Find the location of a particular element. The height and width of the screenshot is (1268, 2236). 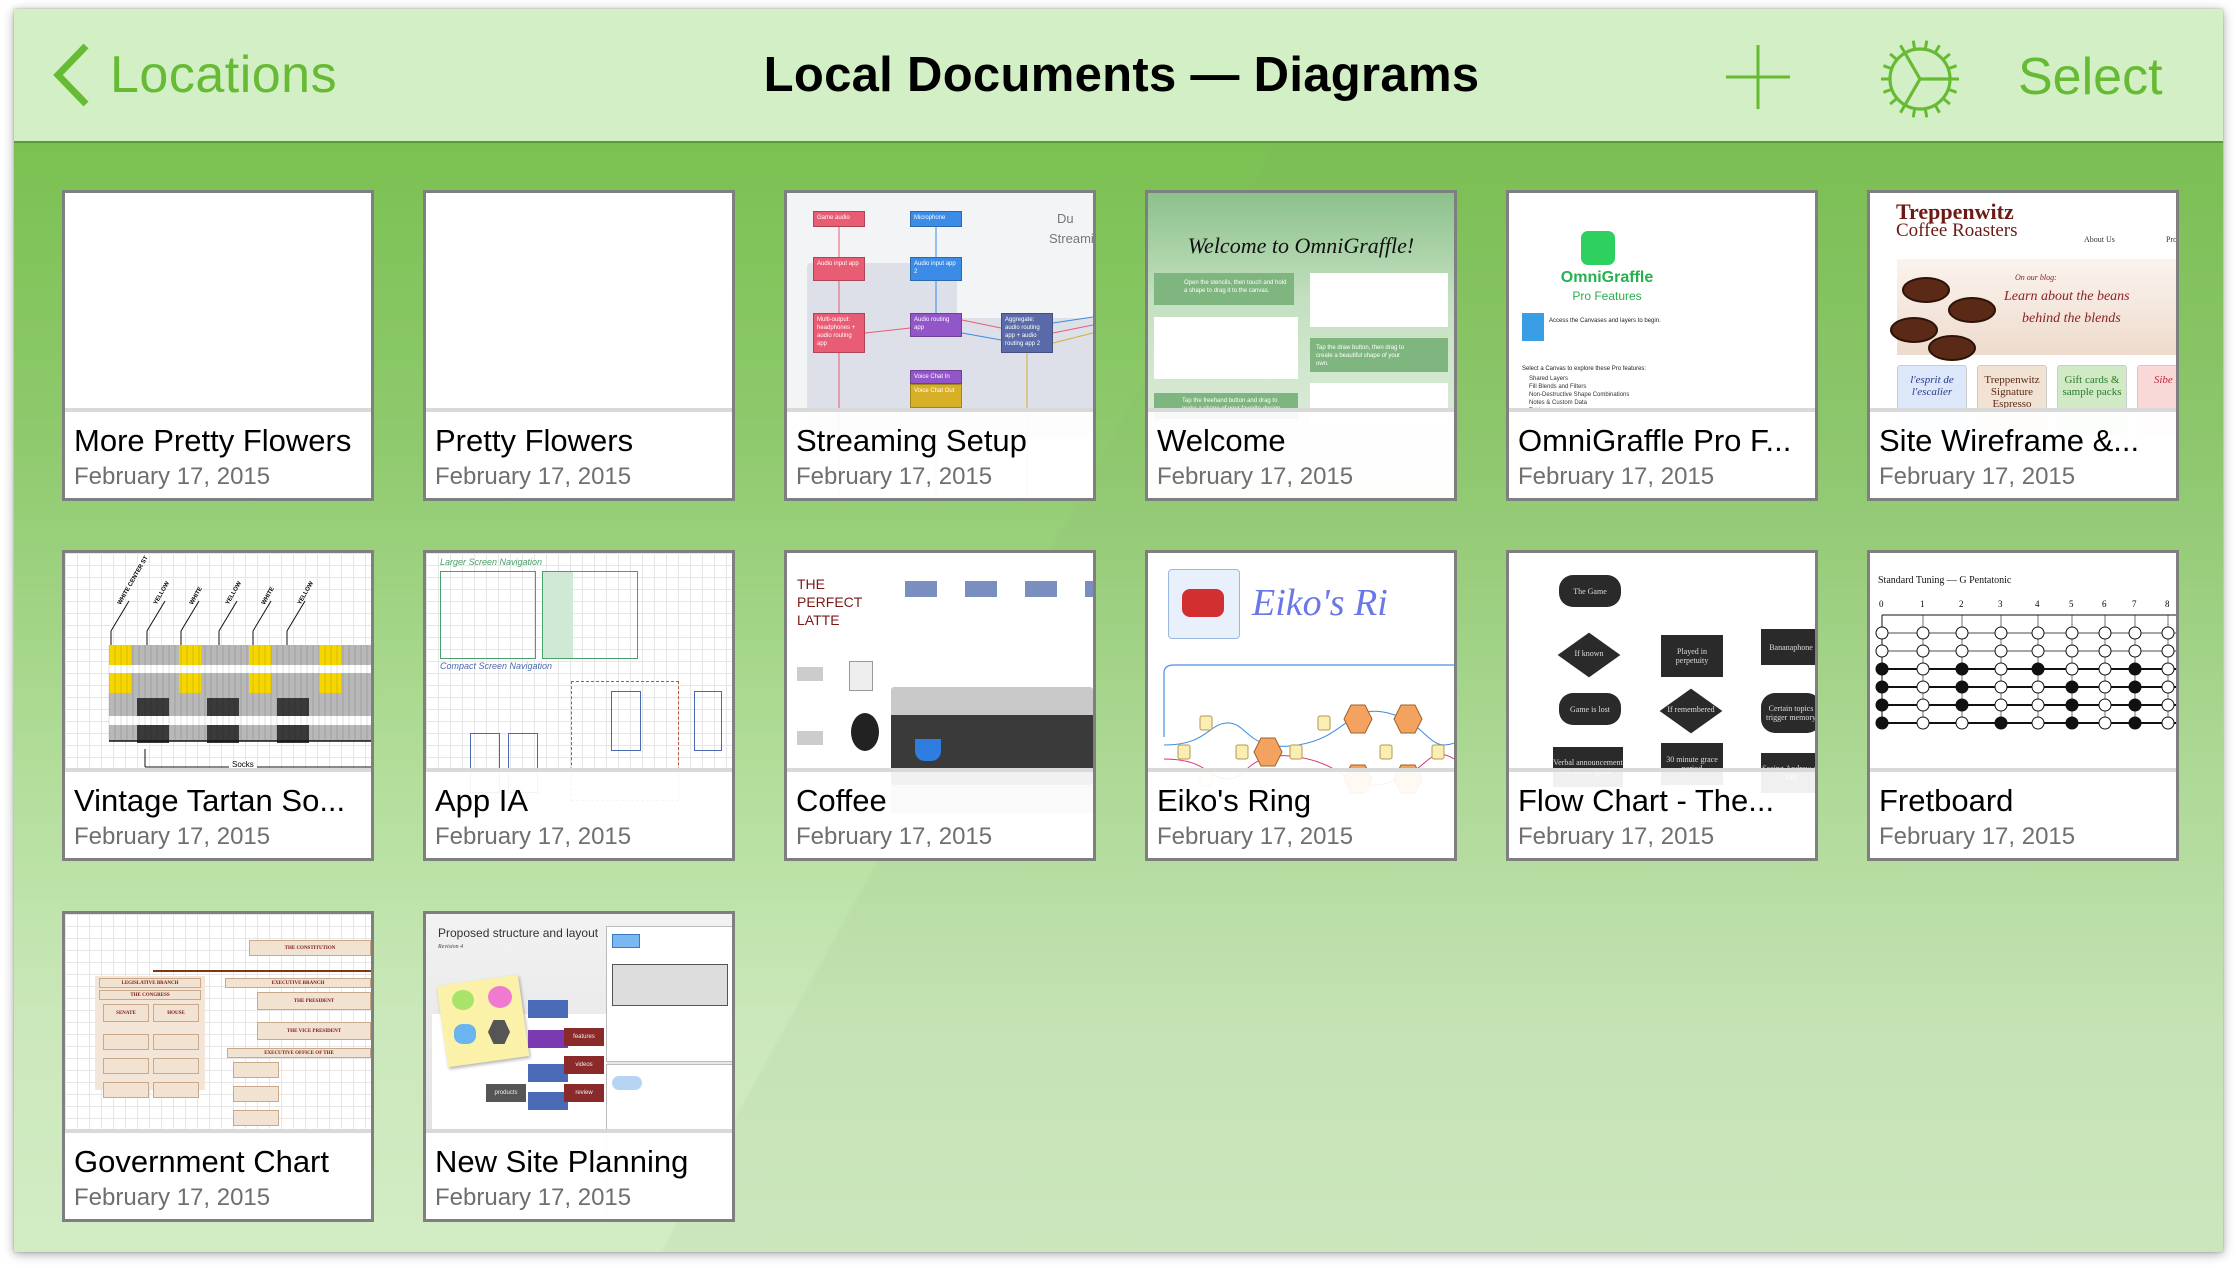

brand-name: OmniGraffle is located at coordinates (1607, 277).